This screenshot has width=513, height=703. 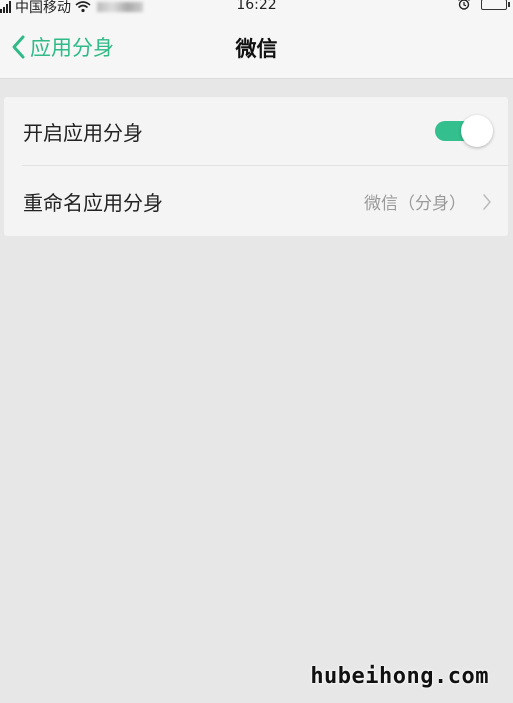 What do you see at coordinates (399, 676) in the screenshot?
I see `watermark: hubeihong.com` at bounding box center [399, 676].